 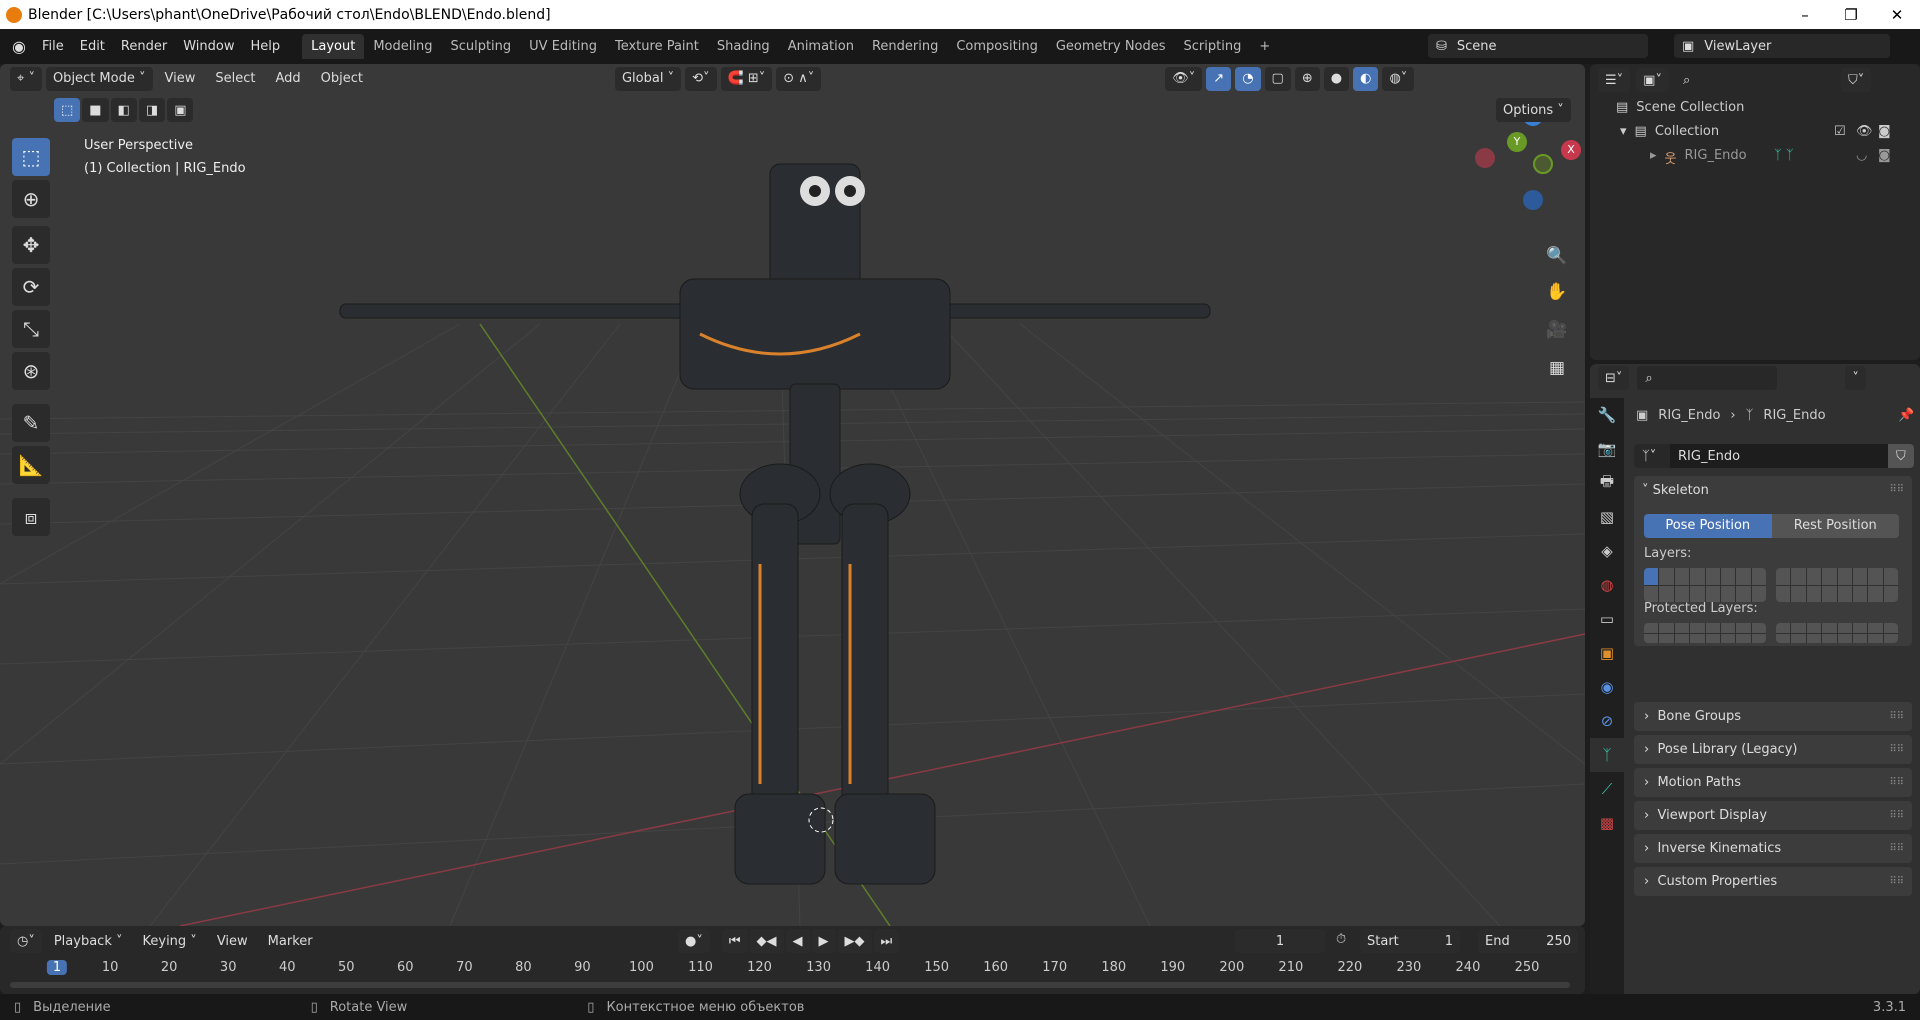 What do you see at coordinates (1607, 449) in the screenshot?
I see `render-tab-icon: 📷` at bounding box center [1607, 449].